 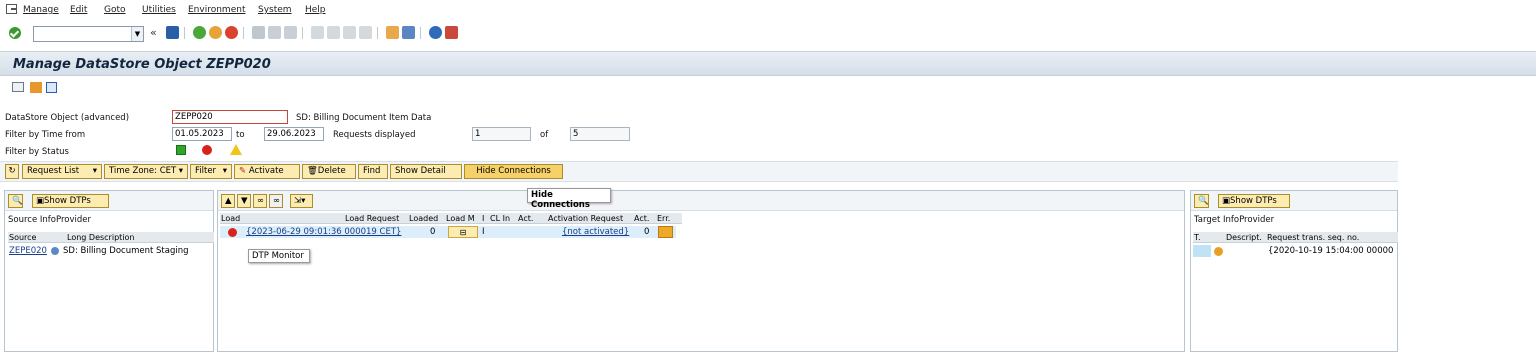 I want to click on target-panel-toolbar: 🔍 ▣Show DTPs, so click(x=1294, y=201).